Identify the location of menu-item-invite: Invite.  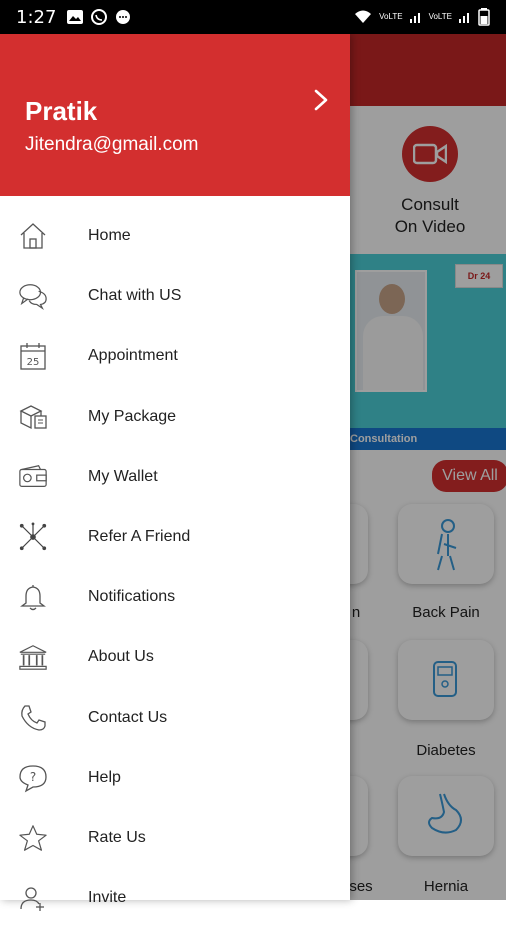
(175, 898).